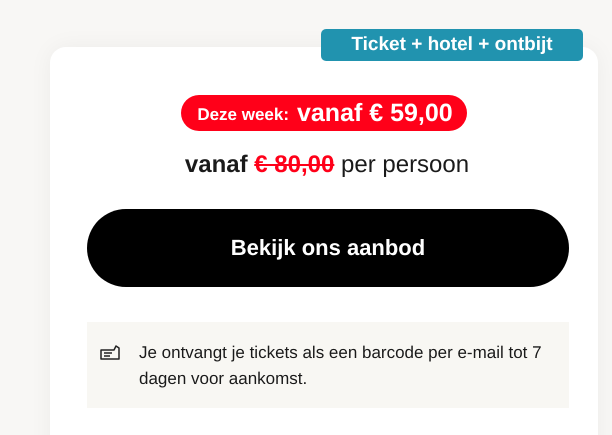 Image resolution: width=612 pixels, height=435 pixels. Describe the element at coordinates (452, 45) in the screenshot. I see `package-badge: Ticket + hotel + ontbijt` at that location.